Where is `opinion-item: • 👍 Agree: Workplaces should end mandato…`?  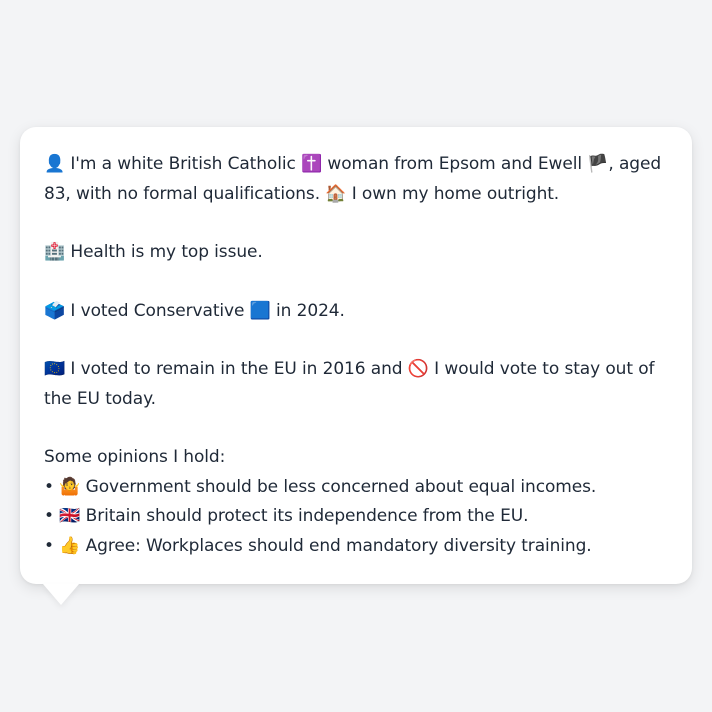 opinion-item: • 👍 Agree: Workplaces should end mandato… is located at coordinates (357, 547).